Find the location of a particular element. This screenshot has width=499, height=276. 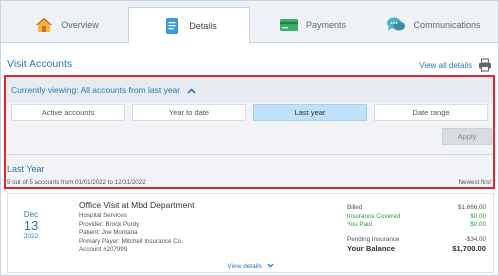

filter-date-range: Date range is located at coordinates (431, 112).